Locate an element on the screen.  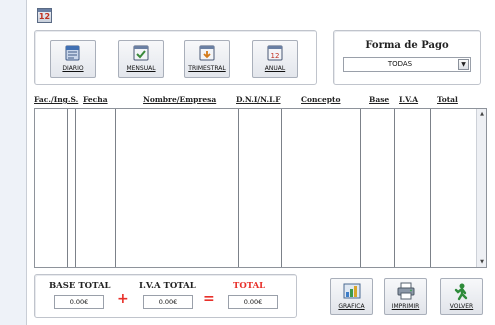
vertical-scrollbar: ▲ ▼ is located at coordinates (481, 188).